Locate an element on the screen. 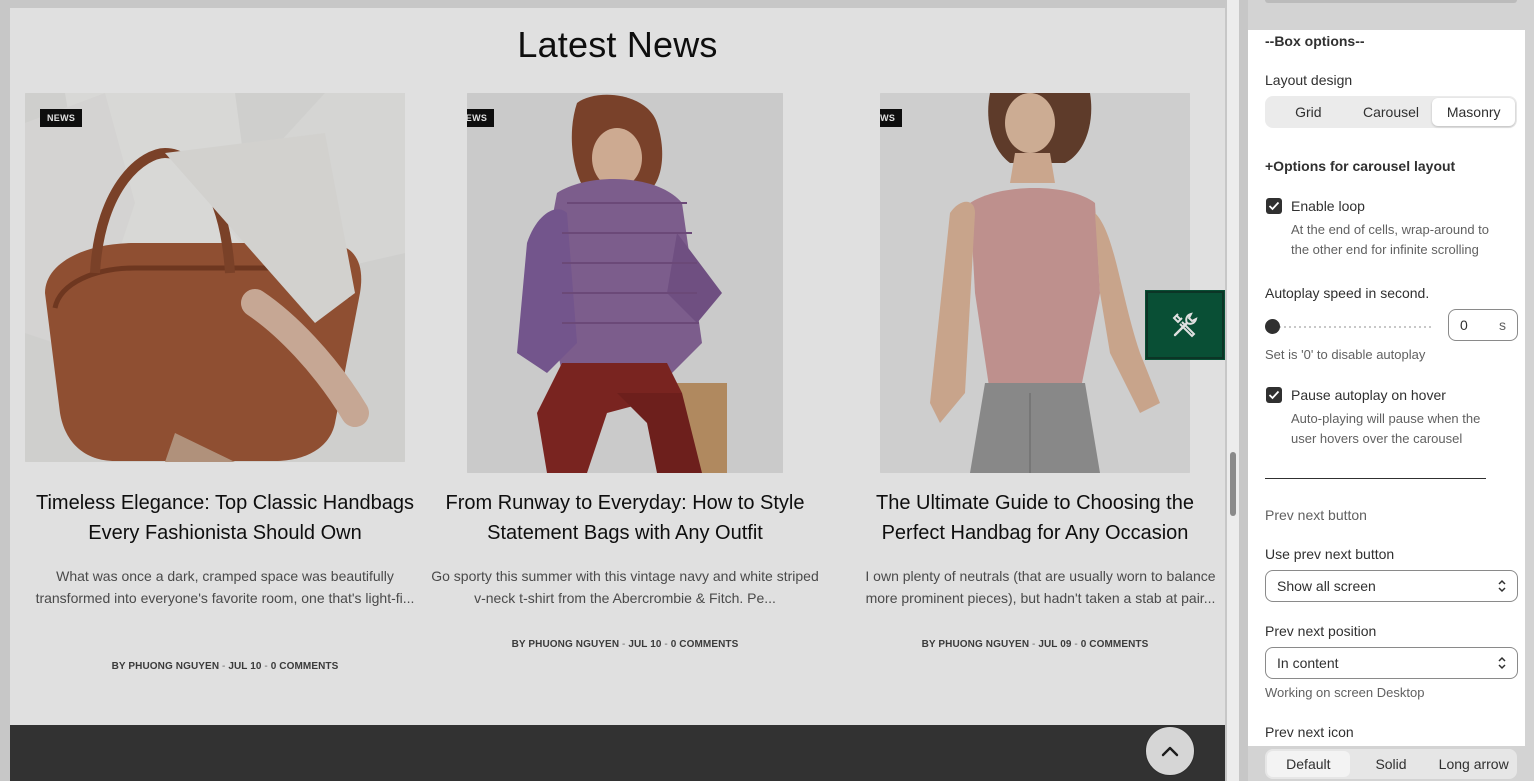  camisole-image-icon is located at coordinates (1035, 283).